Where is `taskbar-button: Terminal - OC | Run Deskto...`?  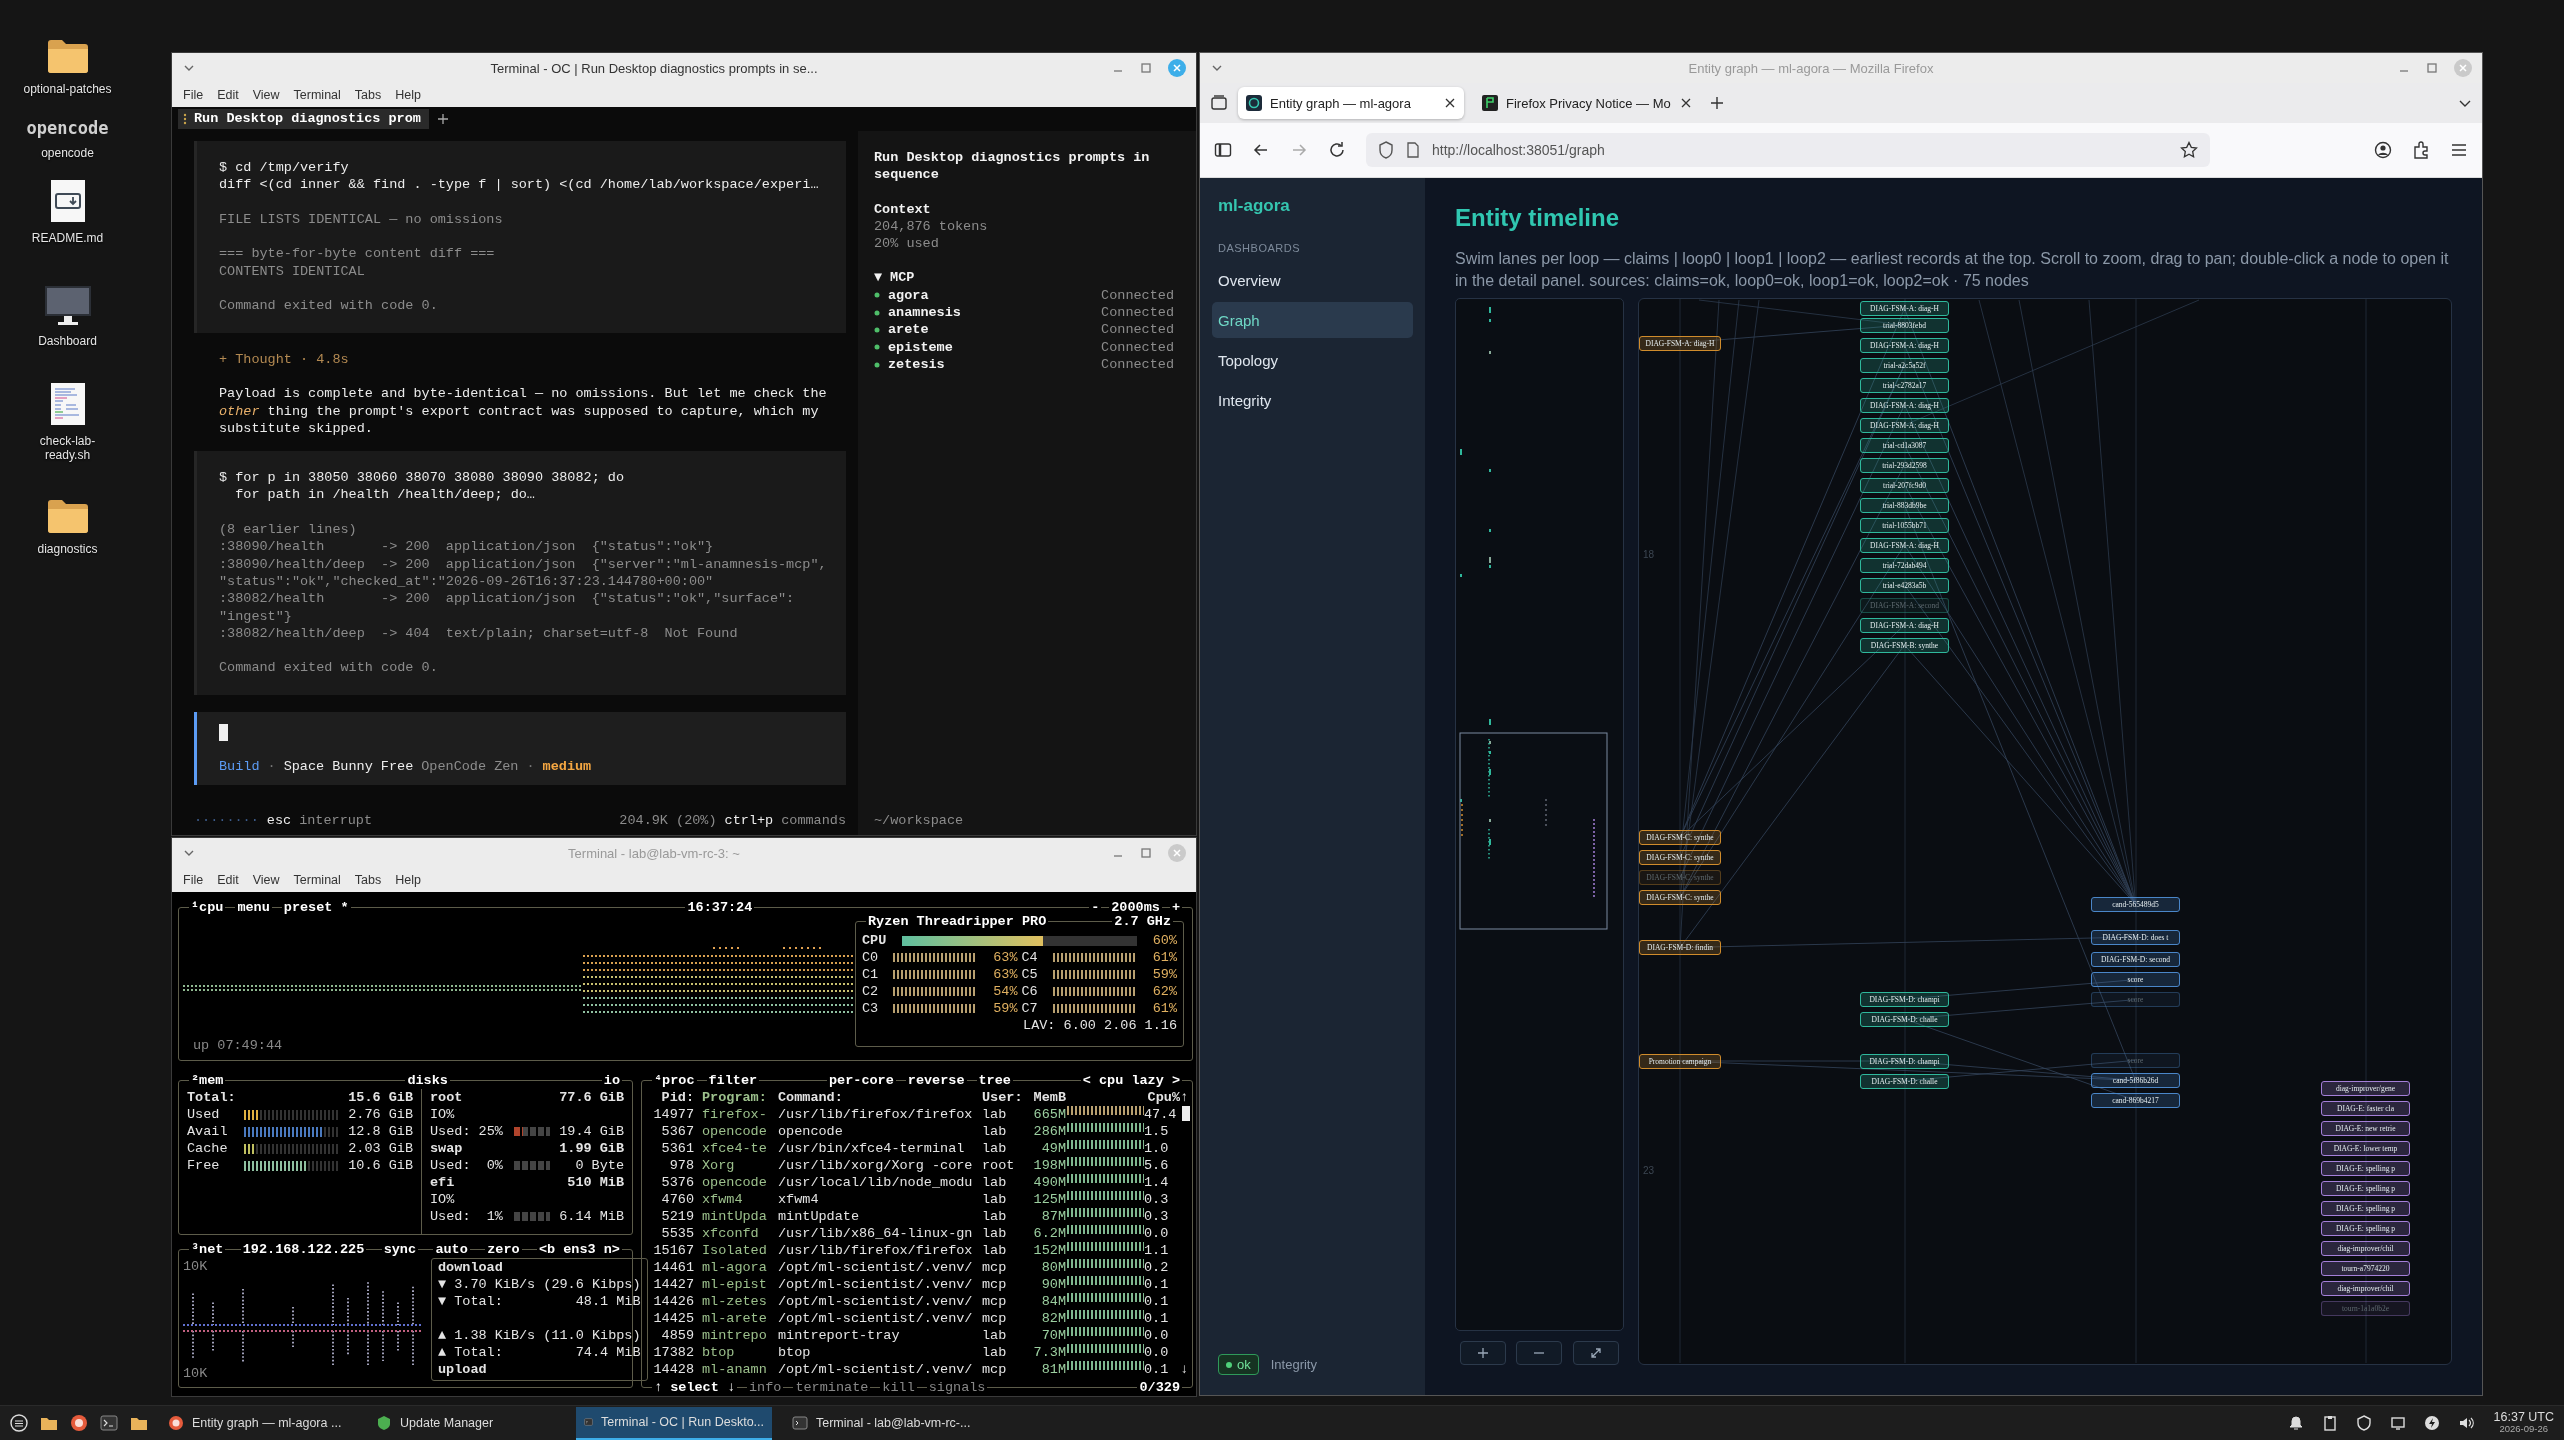
taskbar-button: Terminal - OC | Run Deskto... is located at coordinates (674, 1423).